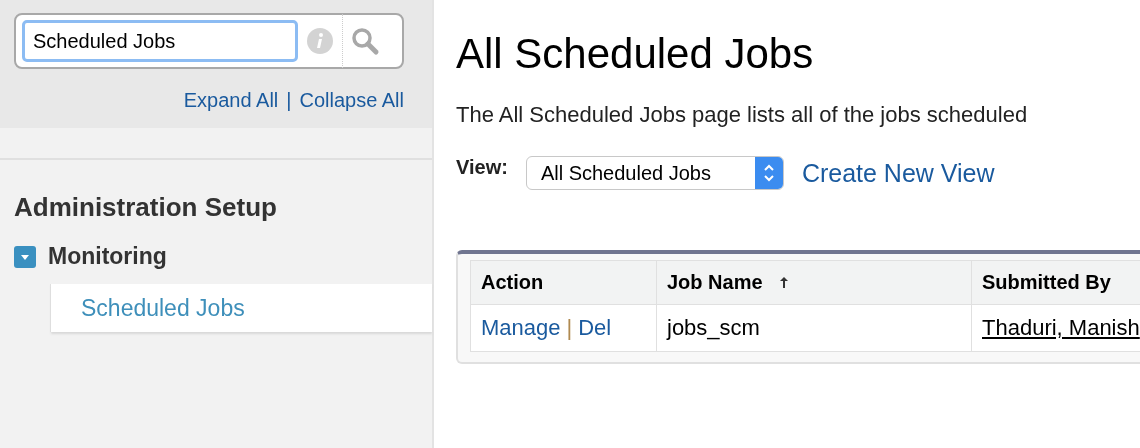 The image size is (1140, 448). What do you see at coordinates (521, 327) in the screenshot?
I see `row-action-link: Manage` at bounding box center [521, 327].